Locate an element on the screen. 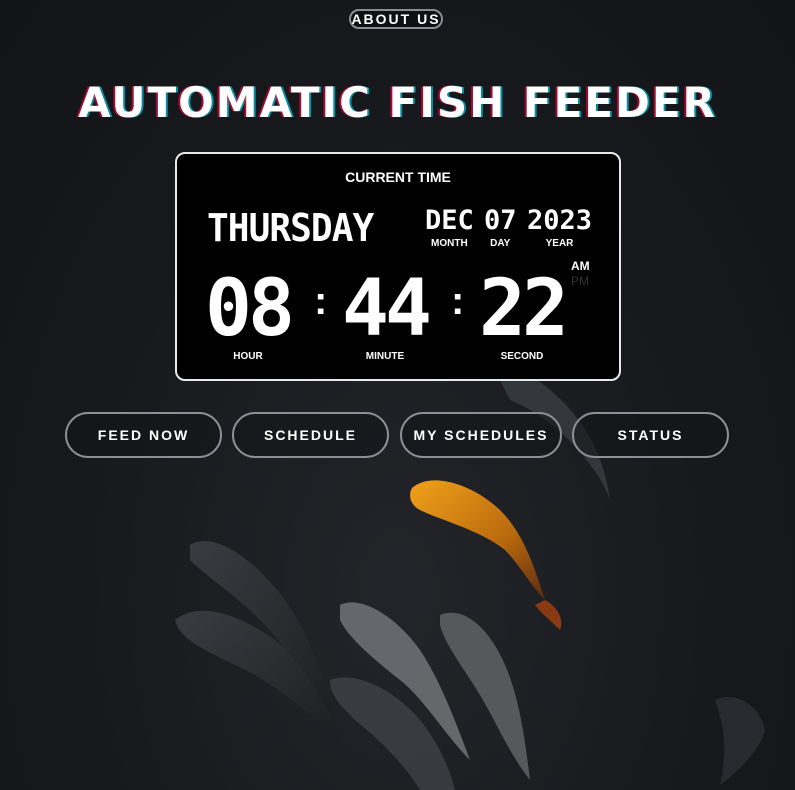 This screenshot has height=790, width=795. weekday-value: THURSDAY is located at coordinates (290, 228).